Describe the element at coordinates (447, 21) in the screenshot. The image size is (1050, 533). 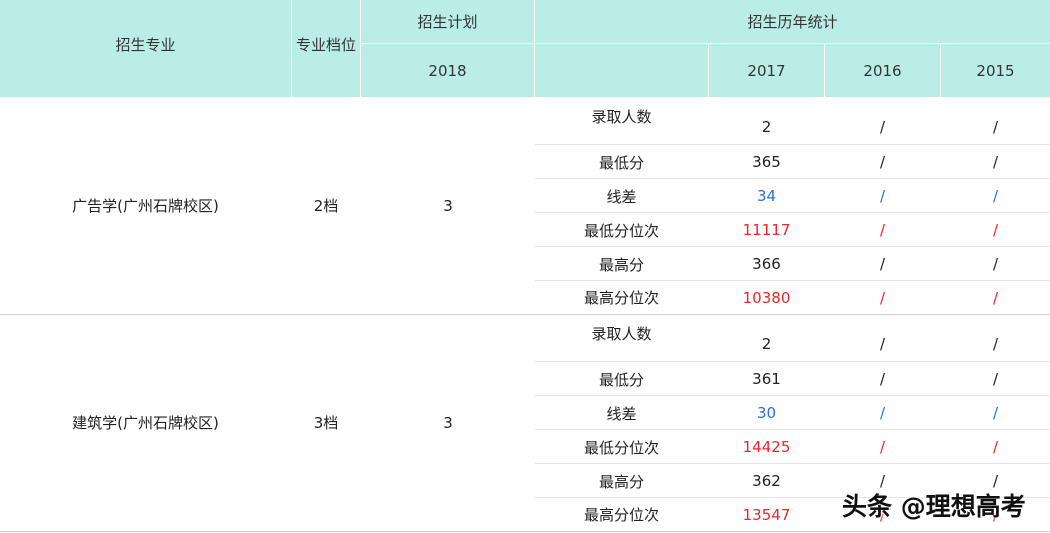
I see `header-plan: 招生计划` at that location.